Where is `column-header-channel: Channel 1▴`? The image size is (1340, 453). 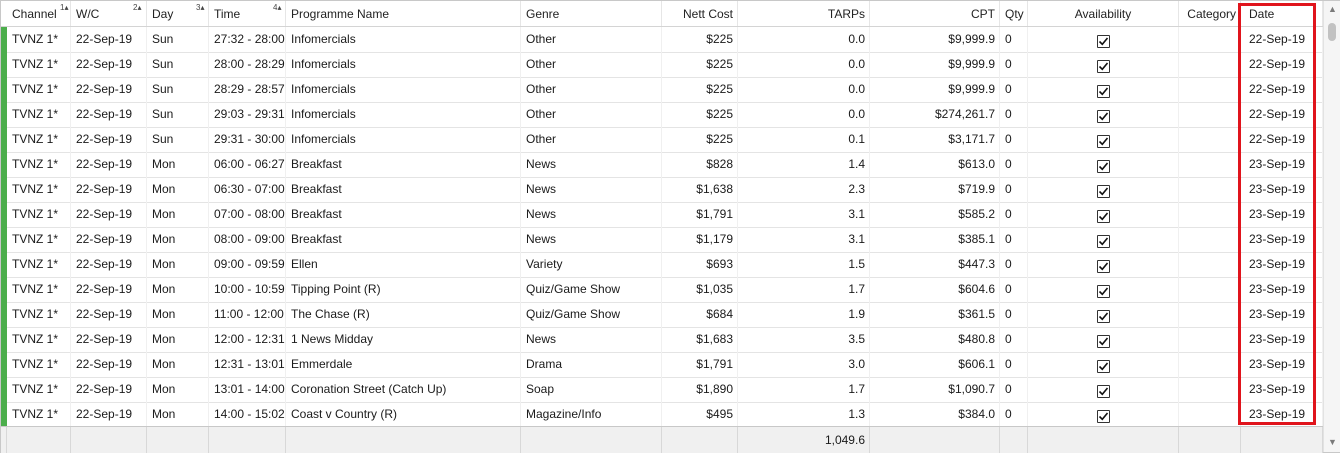
column-header-channel: Channel 1▴ is located at coordinates (39, 13).